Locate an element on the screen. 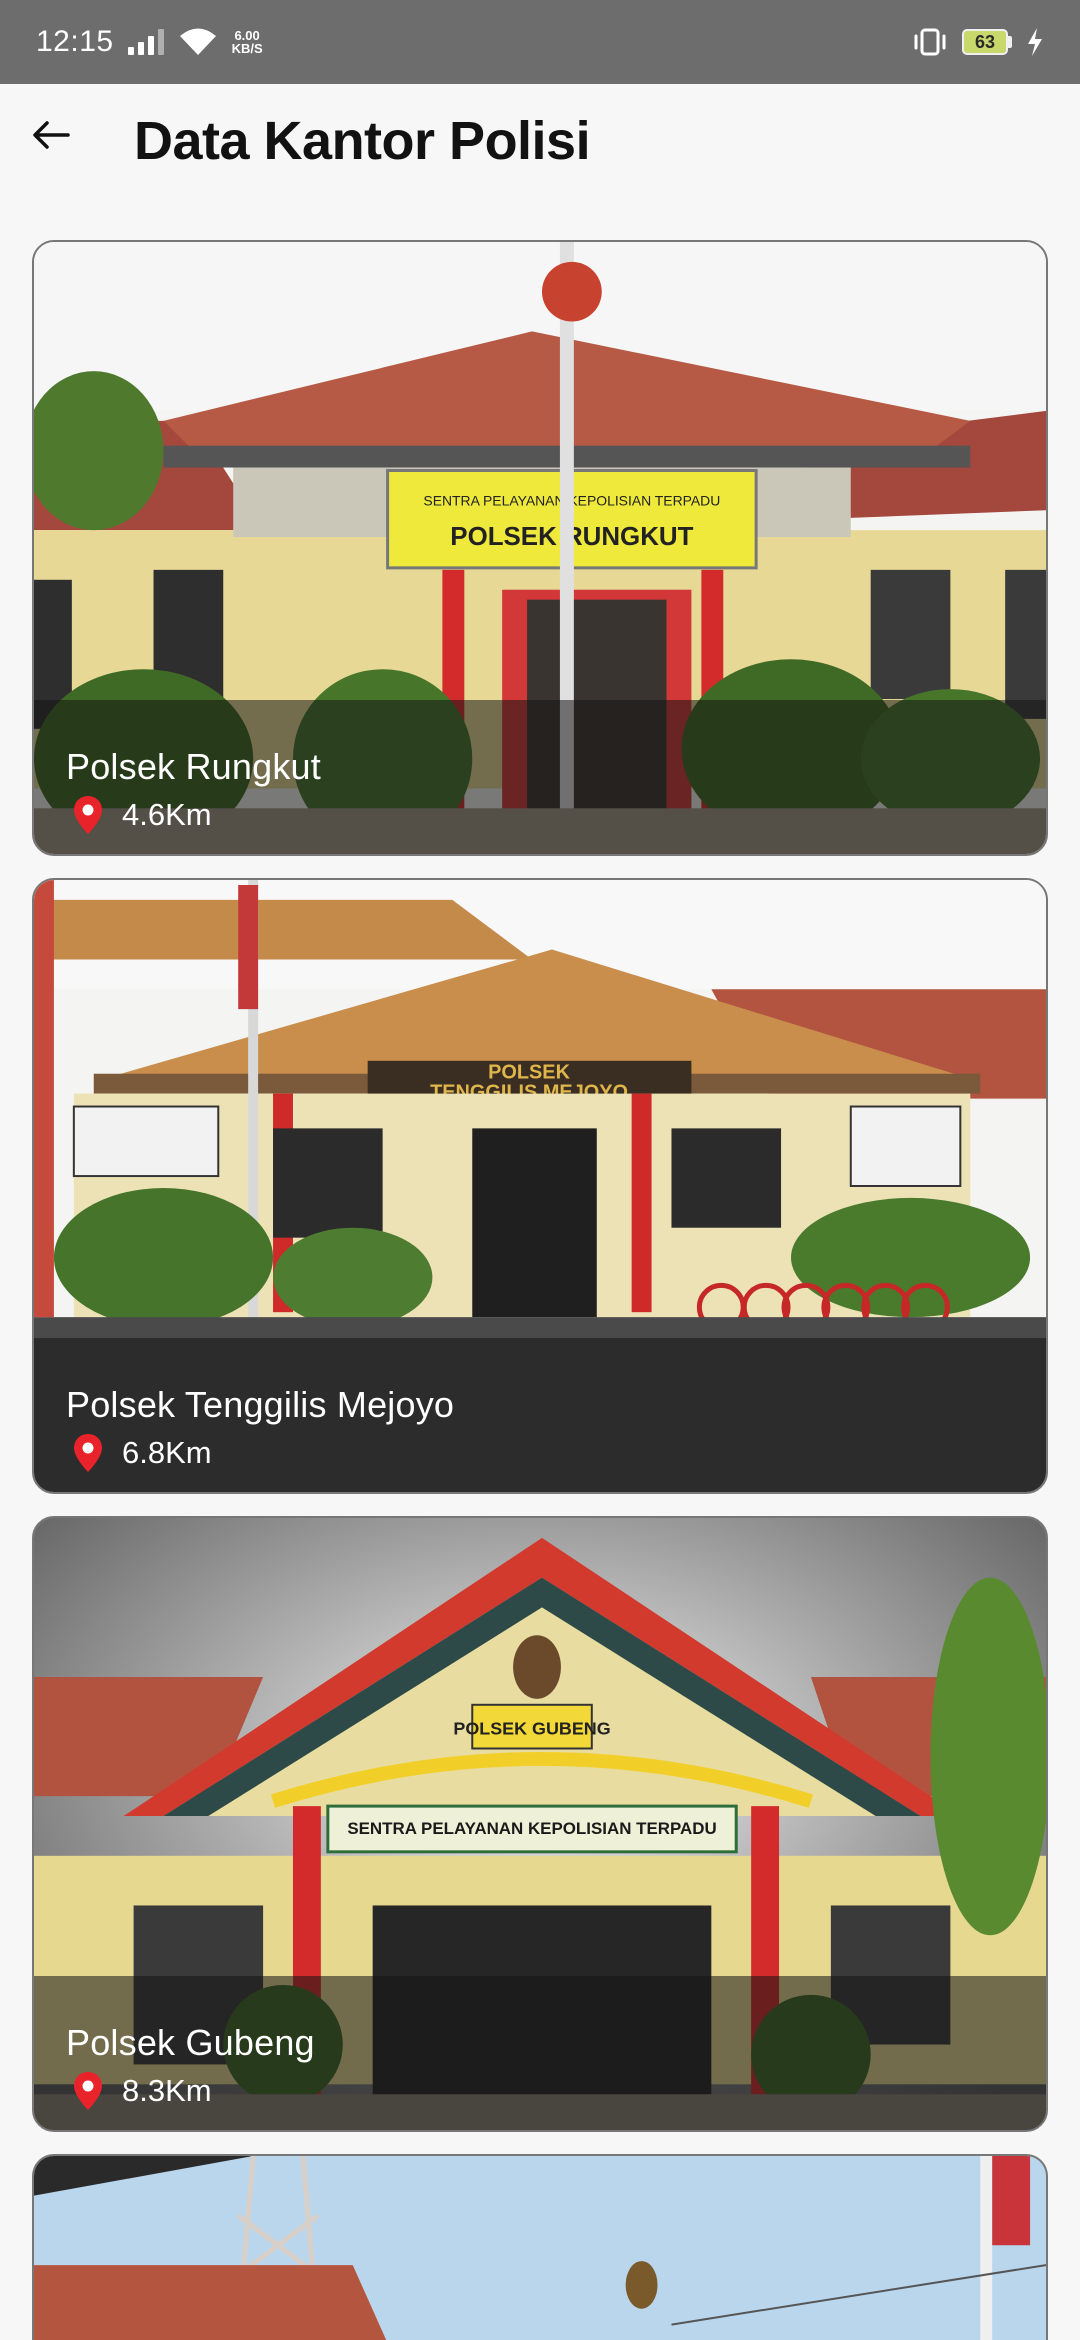 Image resolution: width=1080 pixels, height=2340 pixels. battery-level: 63 is located at coordinates (985, 42).